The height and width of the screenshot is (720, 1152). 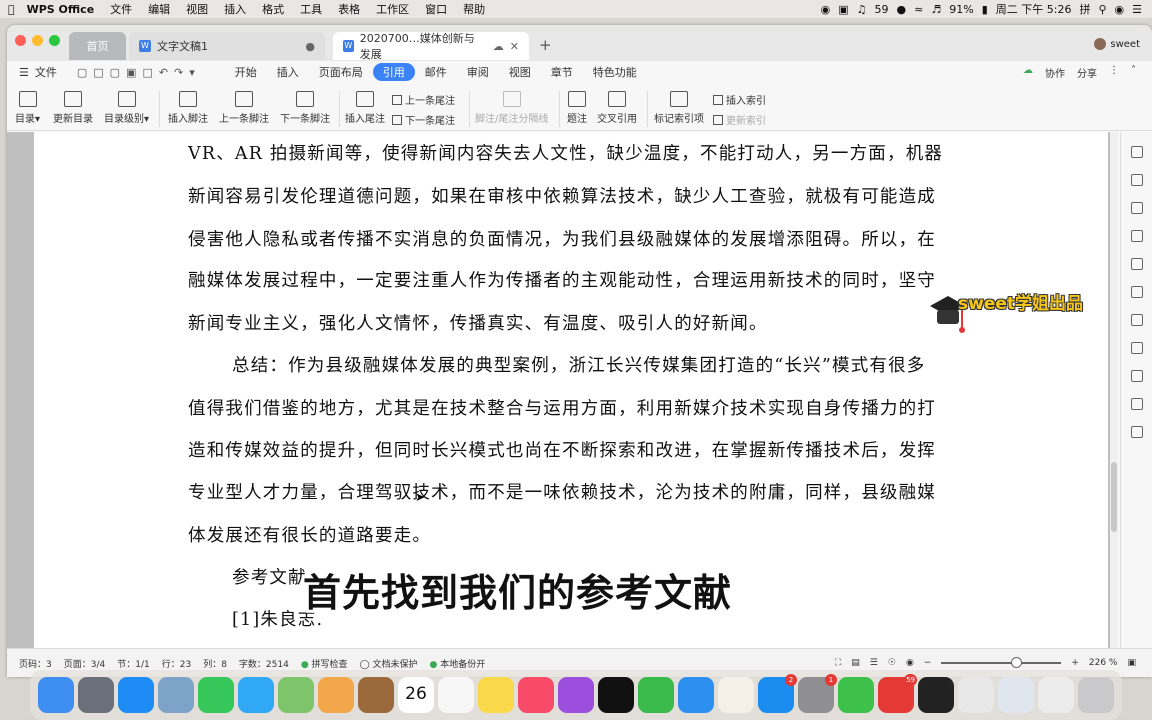 What do you see at coordinates (696, 695) in the screenshot?
I see `keynote-icon` at bounding box center [696, 695].